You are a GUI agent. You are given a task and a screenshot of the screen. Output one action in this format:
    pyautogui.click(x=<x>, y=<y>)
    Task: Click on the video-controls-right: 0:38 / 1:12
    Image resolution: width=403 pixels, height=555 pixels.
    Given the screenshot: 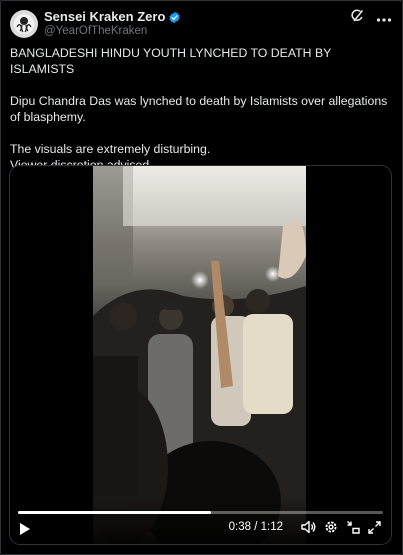 What is the action you would take?
    pyautogui.click(x=305, y=527)
    